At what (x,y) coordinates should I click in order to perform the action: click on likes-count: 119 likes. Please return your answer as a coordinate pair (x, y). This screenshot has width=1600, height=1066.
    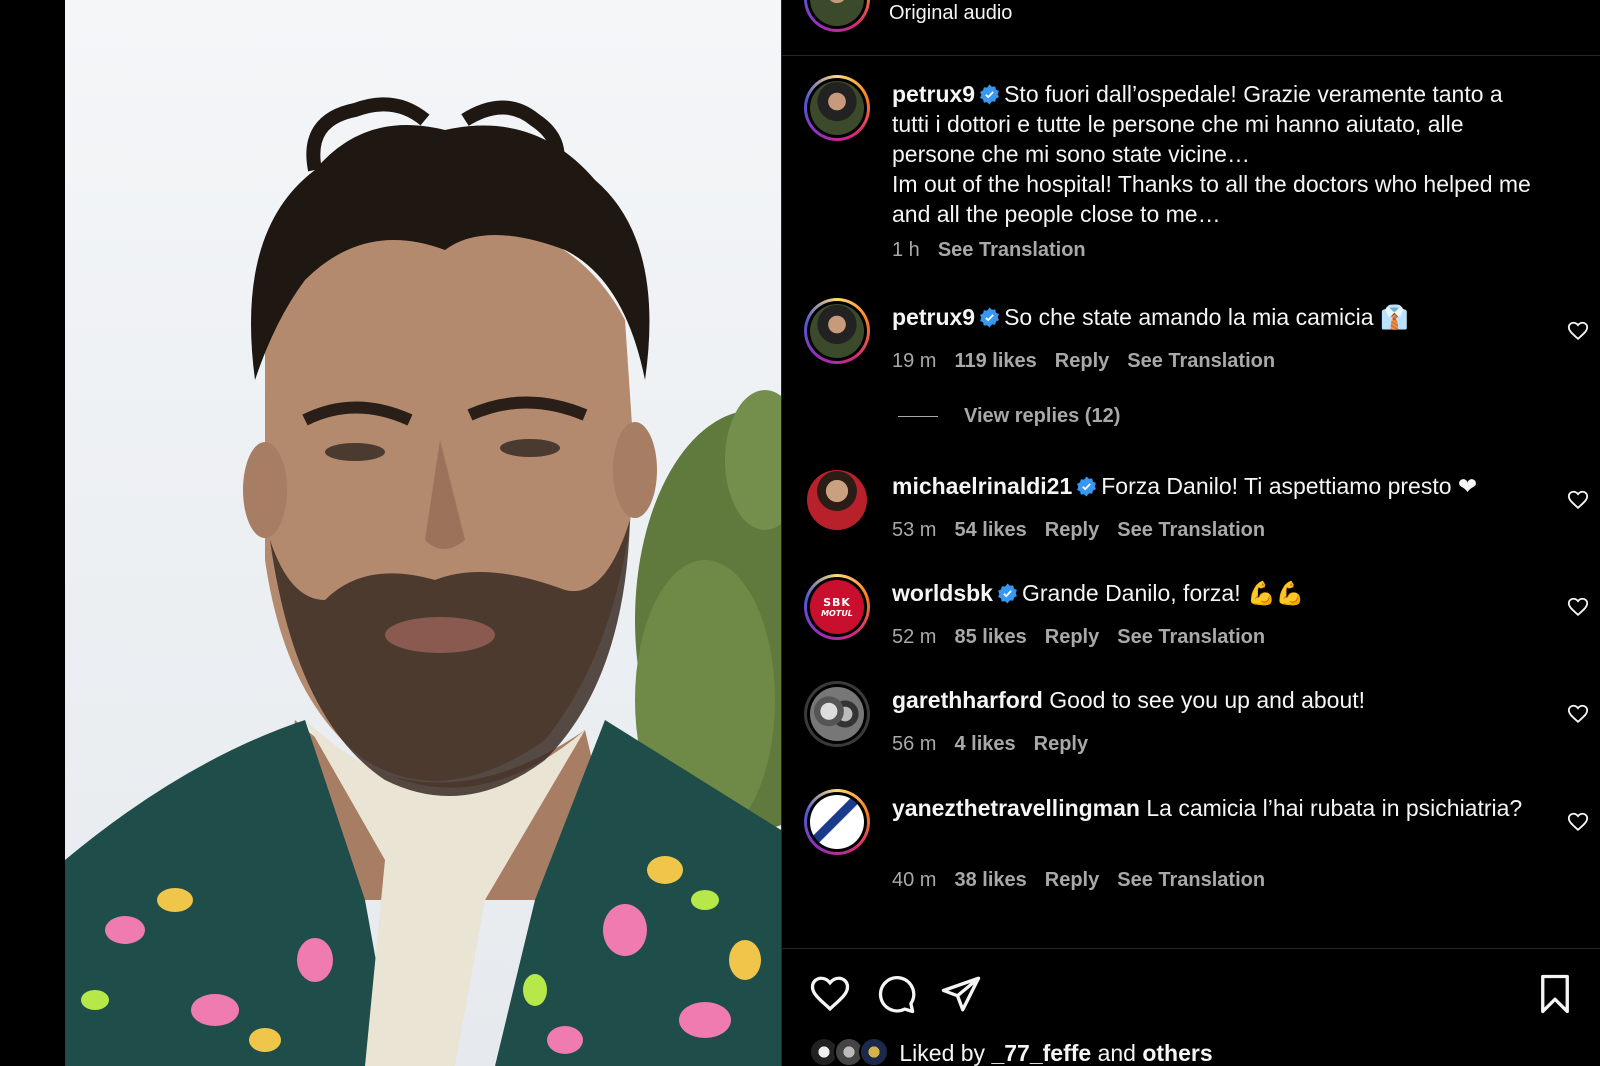
    Looking at the image, I should click on (995, 361).